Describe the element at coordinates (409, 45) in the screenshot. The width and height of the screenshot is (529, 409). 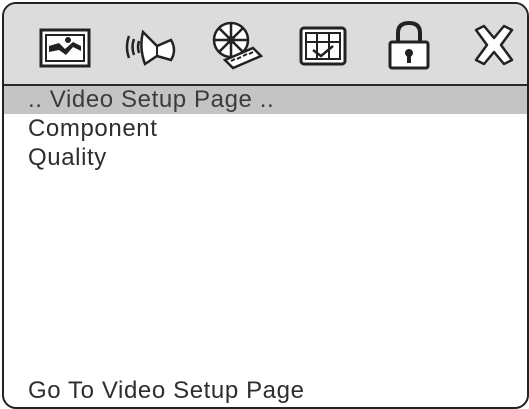
I see `password-lock-icon` at that location.